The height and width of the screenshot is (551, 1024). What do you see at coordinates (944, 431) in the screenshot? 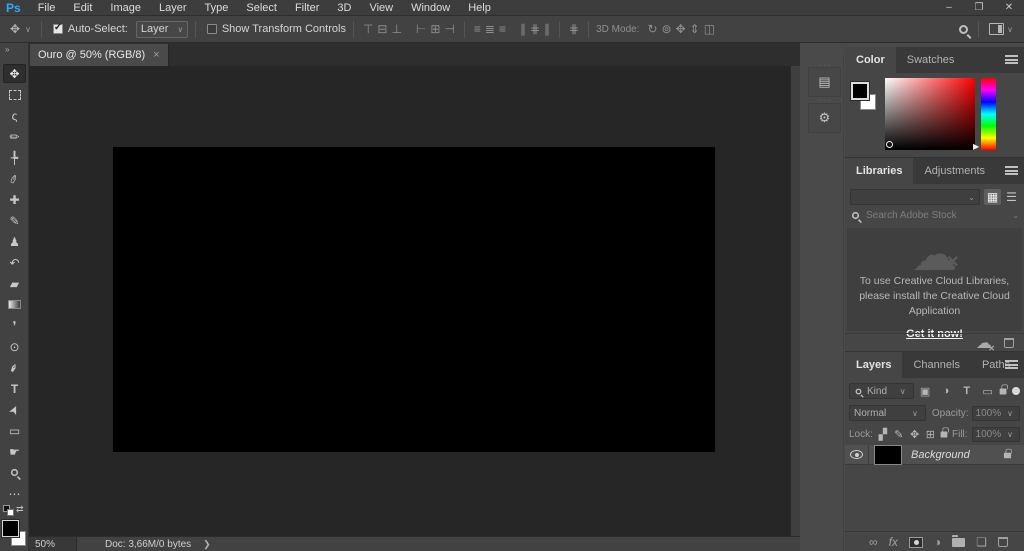
I see `lock-all-icon` at bounding box center [944, 431].